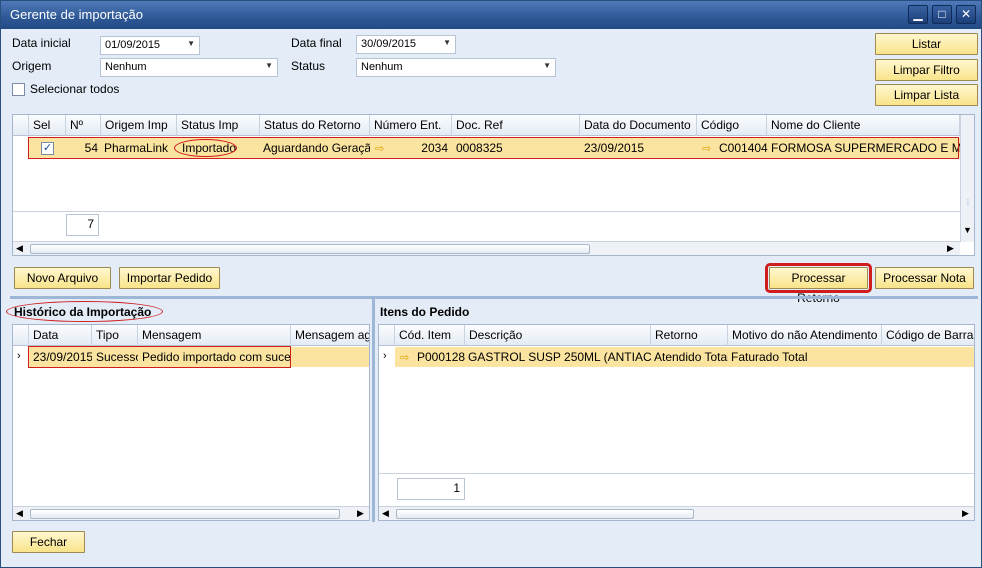 The image size is (982, 568). What do you see at coordinates (491, 15) in the screenshot?
I see `title-bar: Gerente de importação ▁ □ ✕` at bounding box center [491, 15].